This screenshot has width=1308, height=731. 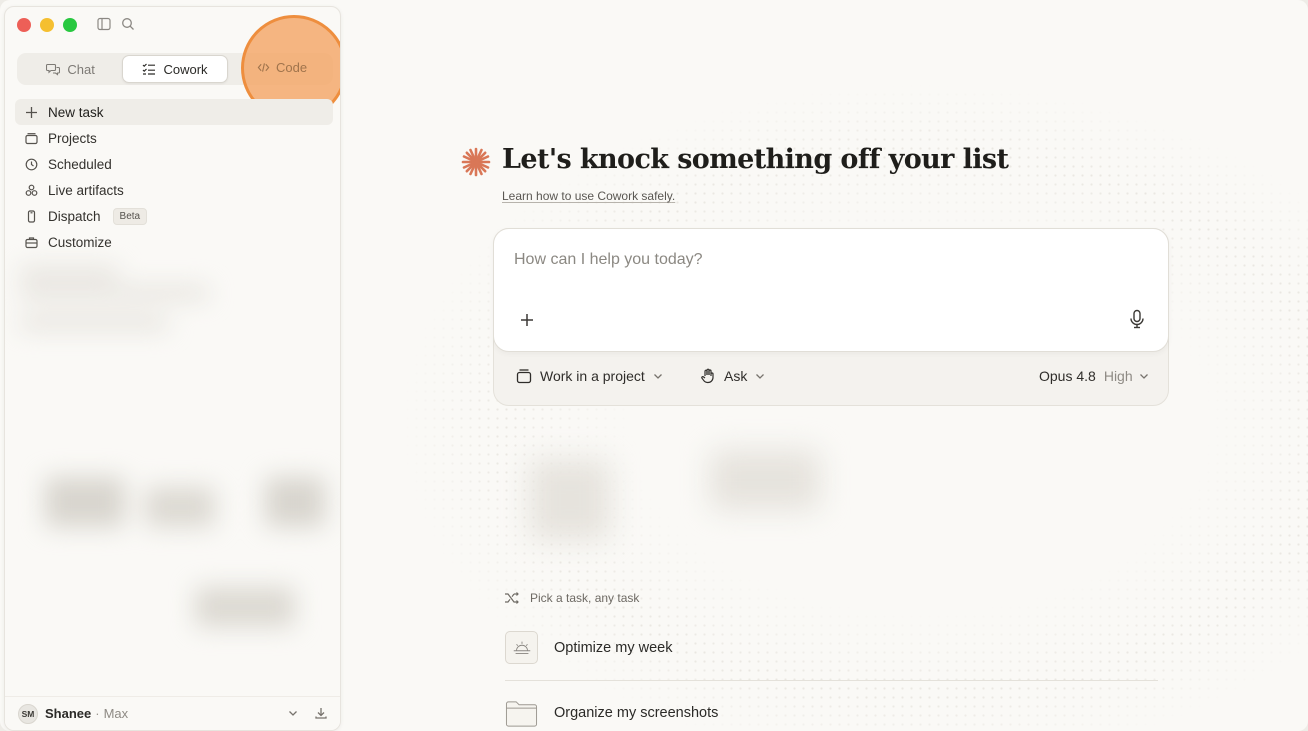 I want to click on avatar: SM, so click(x=28, y=713).